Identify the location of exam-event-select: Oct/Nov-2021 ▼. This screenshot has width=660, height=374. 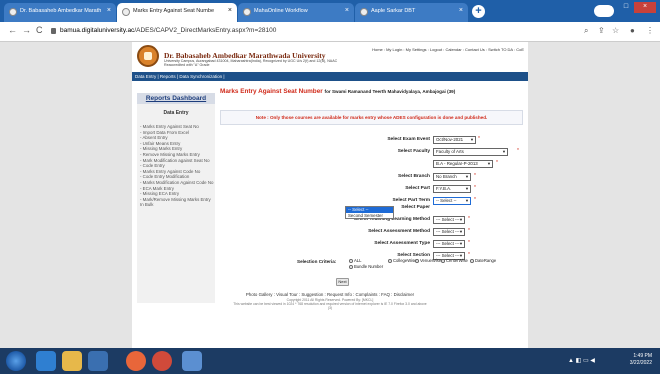
(454, 140).